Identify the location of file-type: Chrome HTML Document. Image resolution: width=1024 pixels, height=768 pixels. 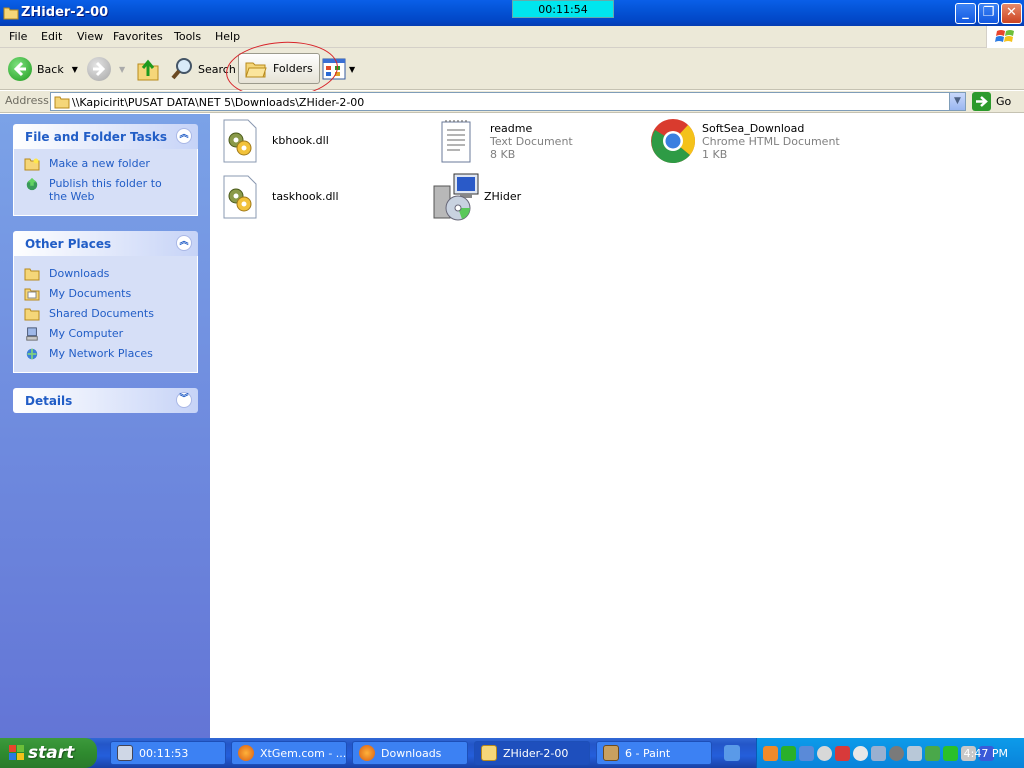
(771, 141).